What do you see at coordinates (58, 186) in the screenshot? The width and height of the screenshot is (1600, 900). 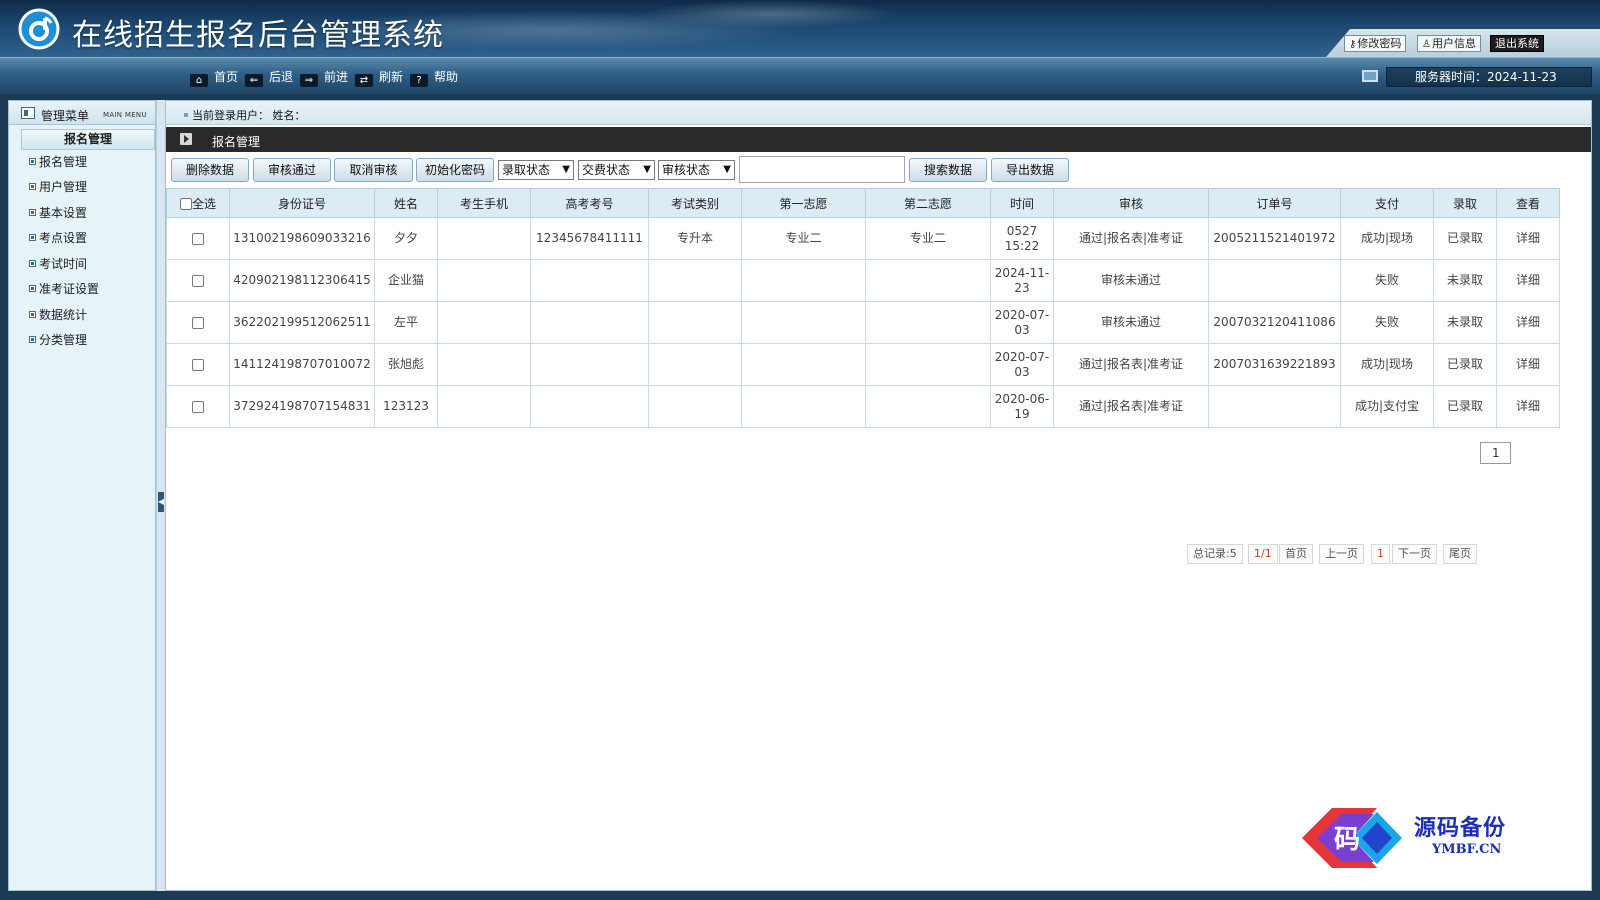 I see `sidebar-item-users: 用户管理` at bounding box center [58, 186].